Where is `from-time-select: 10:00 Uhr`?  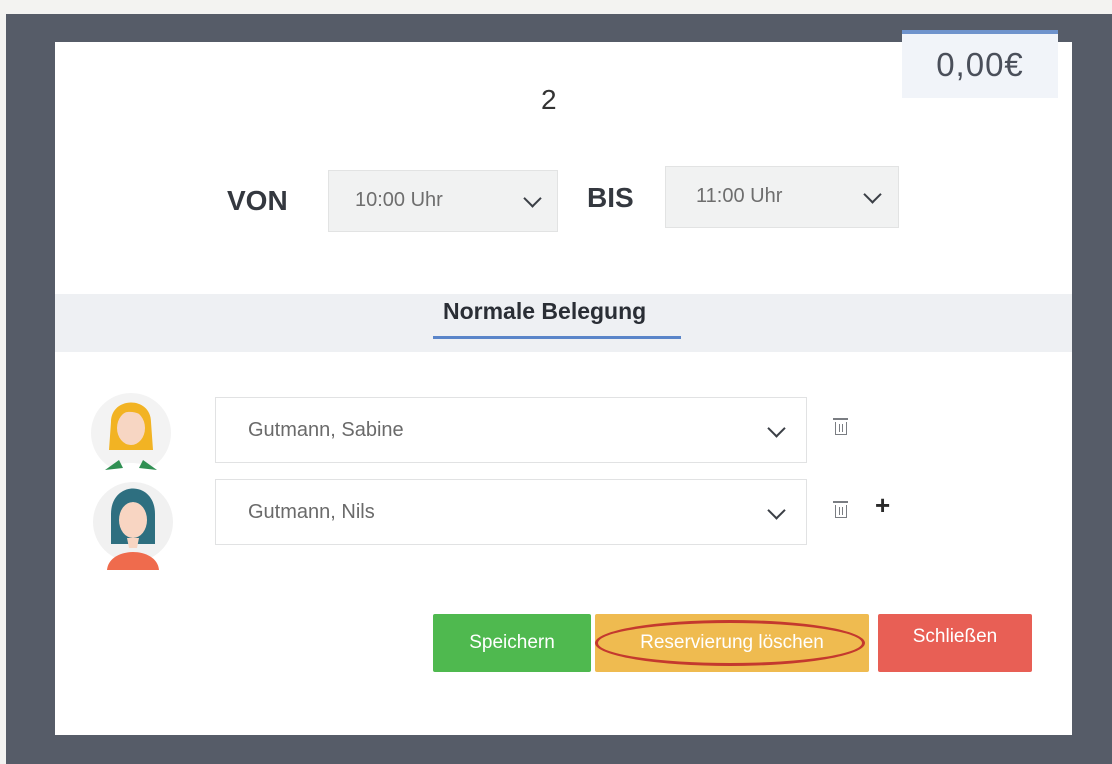
from-time-select: 10:00 Uhr is located at coordinates (443, 201).